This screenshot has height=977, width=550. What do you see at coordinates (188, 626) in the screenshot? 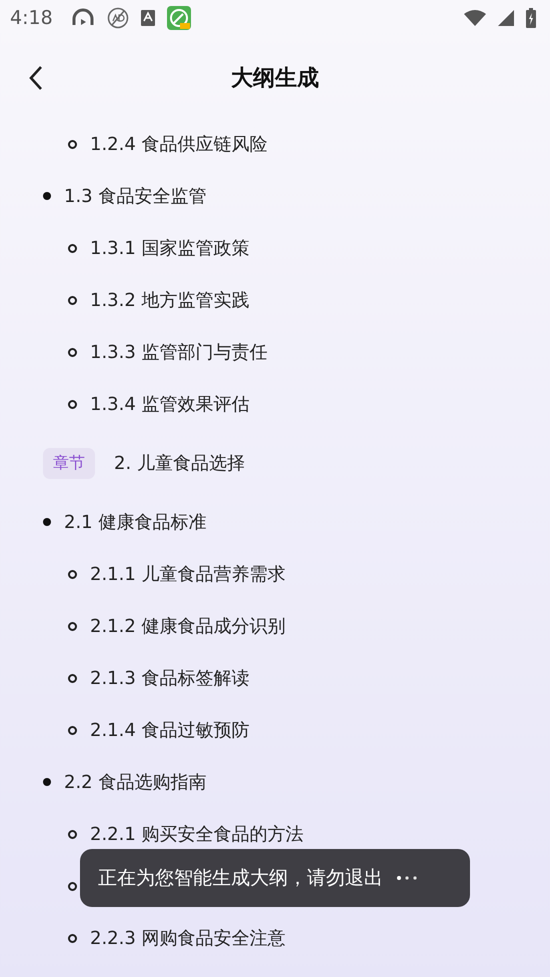
I see `subsection-title: 2.1.2 健康食品成分识别` at bounding box center [188, 626].